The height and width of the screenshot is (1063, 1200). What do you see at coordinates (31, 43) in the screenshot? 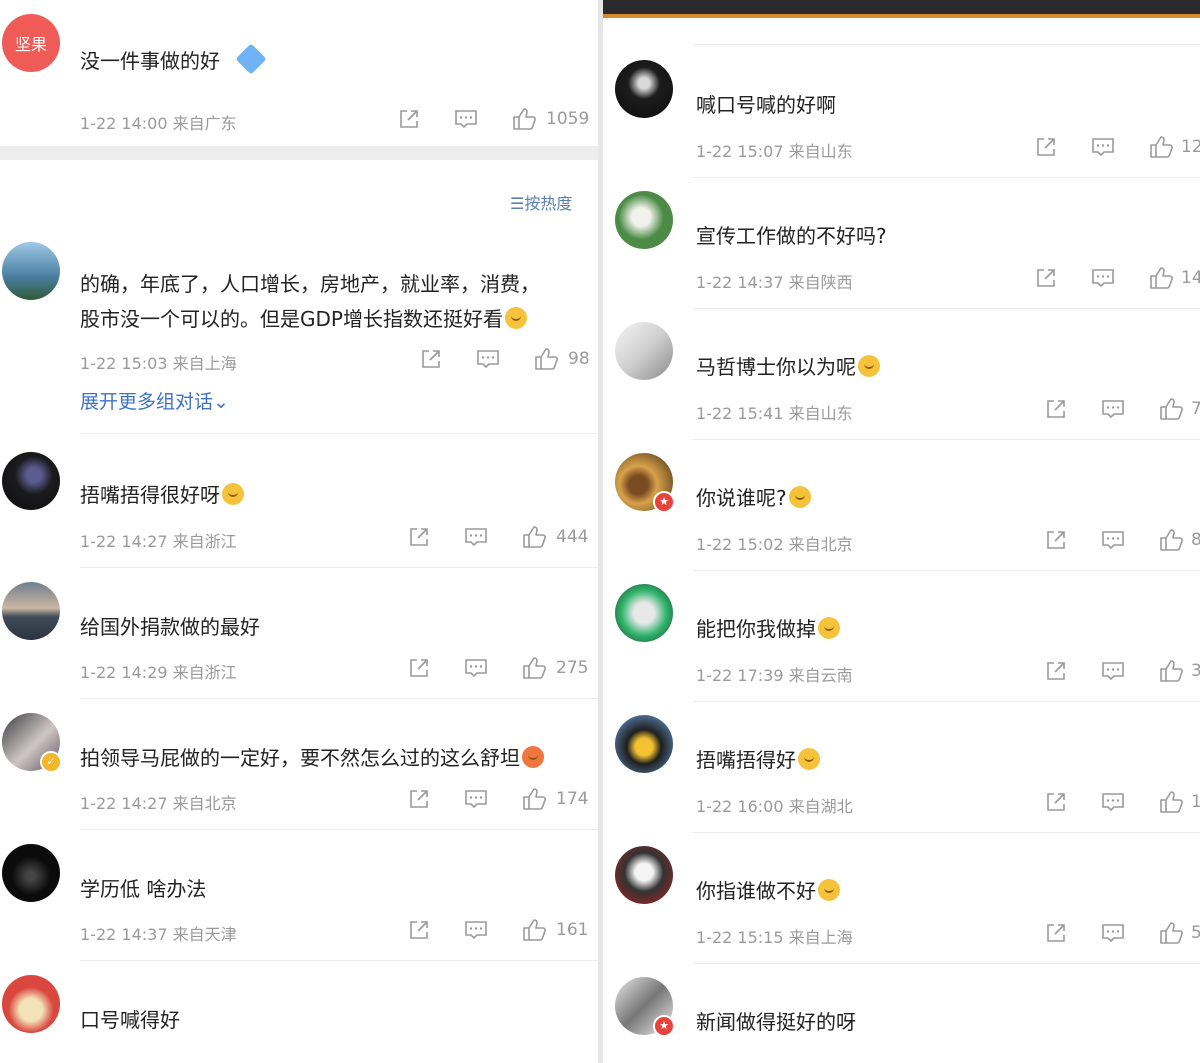
I see `avatar: 坚果` at bounding box center [31, 43].